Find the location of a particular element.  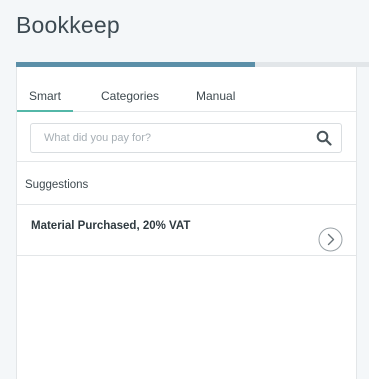

suggestions-header: Suggestions is located at coordinates (186, 183).